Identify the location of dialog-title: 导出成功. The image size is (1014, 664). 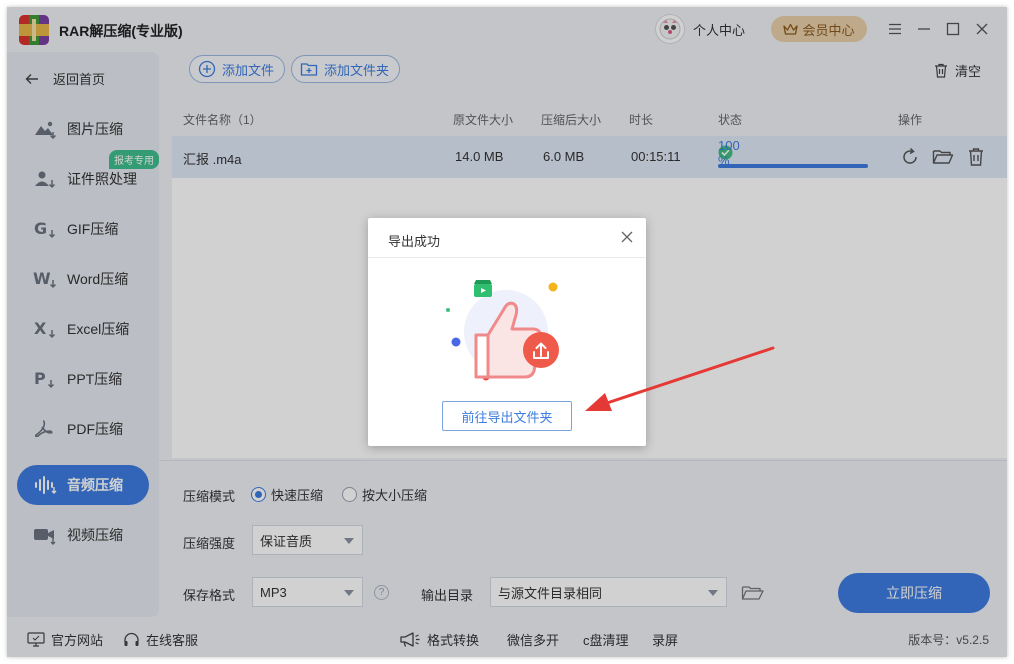
(414, 241).